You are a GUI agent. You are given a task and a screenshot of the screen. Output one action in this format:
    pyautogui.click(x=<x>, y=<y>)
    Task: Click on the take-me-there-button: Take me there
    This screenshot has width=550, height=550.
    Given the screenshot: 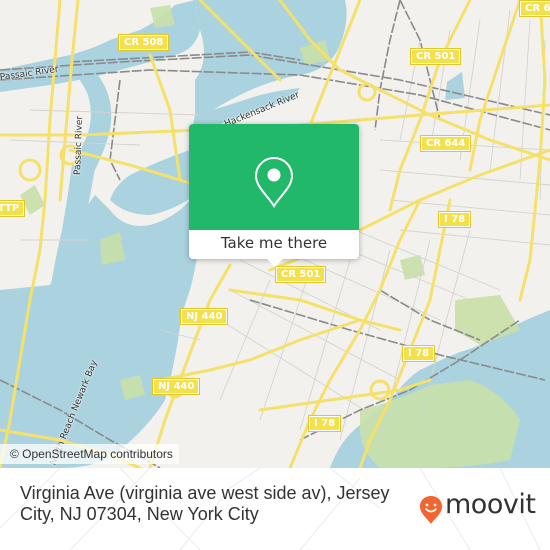 What is the action you would take?
    pyautogui.click(x=274, y=244)
    